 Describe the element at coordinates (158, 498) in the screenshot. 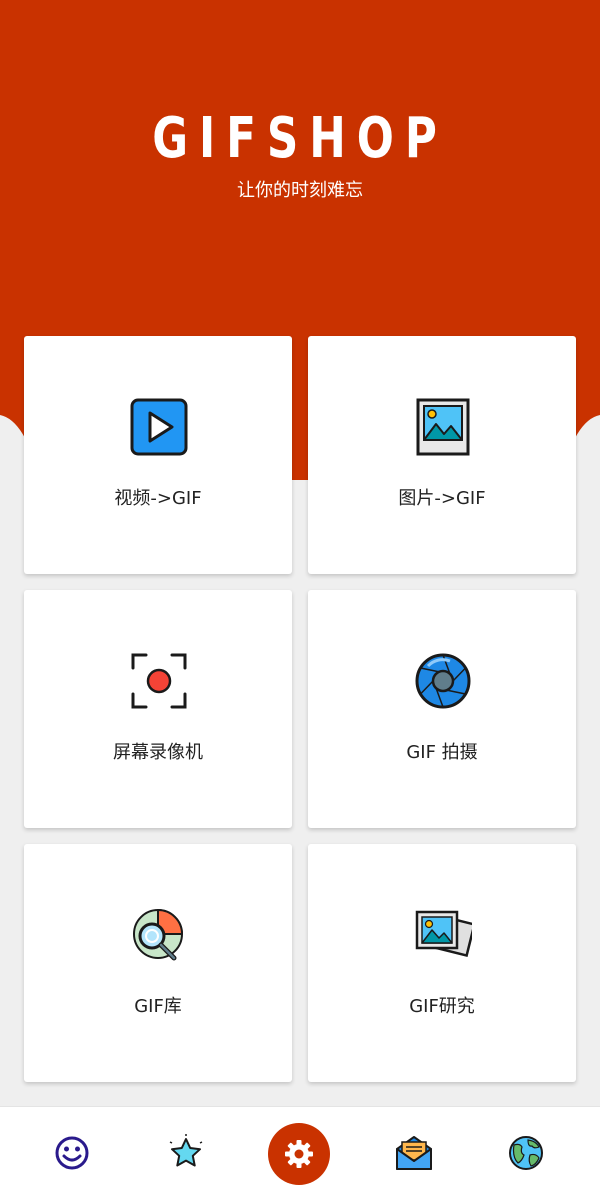

I see `card-label: 视频->GIF` at that location.